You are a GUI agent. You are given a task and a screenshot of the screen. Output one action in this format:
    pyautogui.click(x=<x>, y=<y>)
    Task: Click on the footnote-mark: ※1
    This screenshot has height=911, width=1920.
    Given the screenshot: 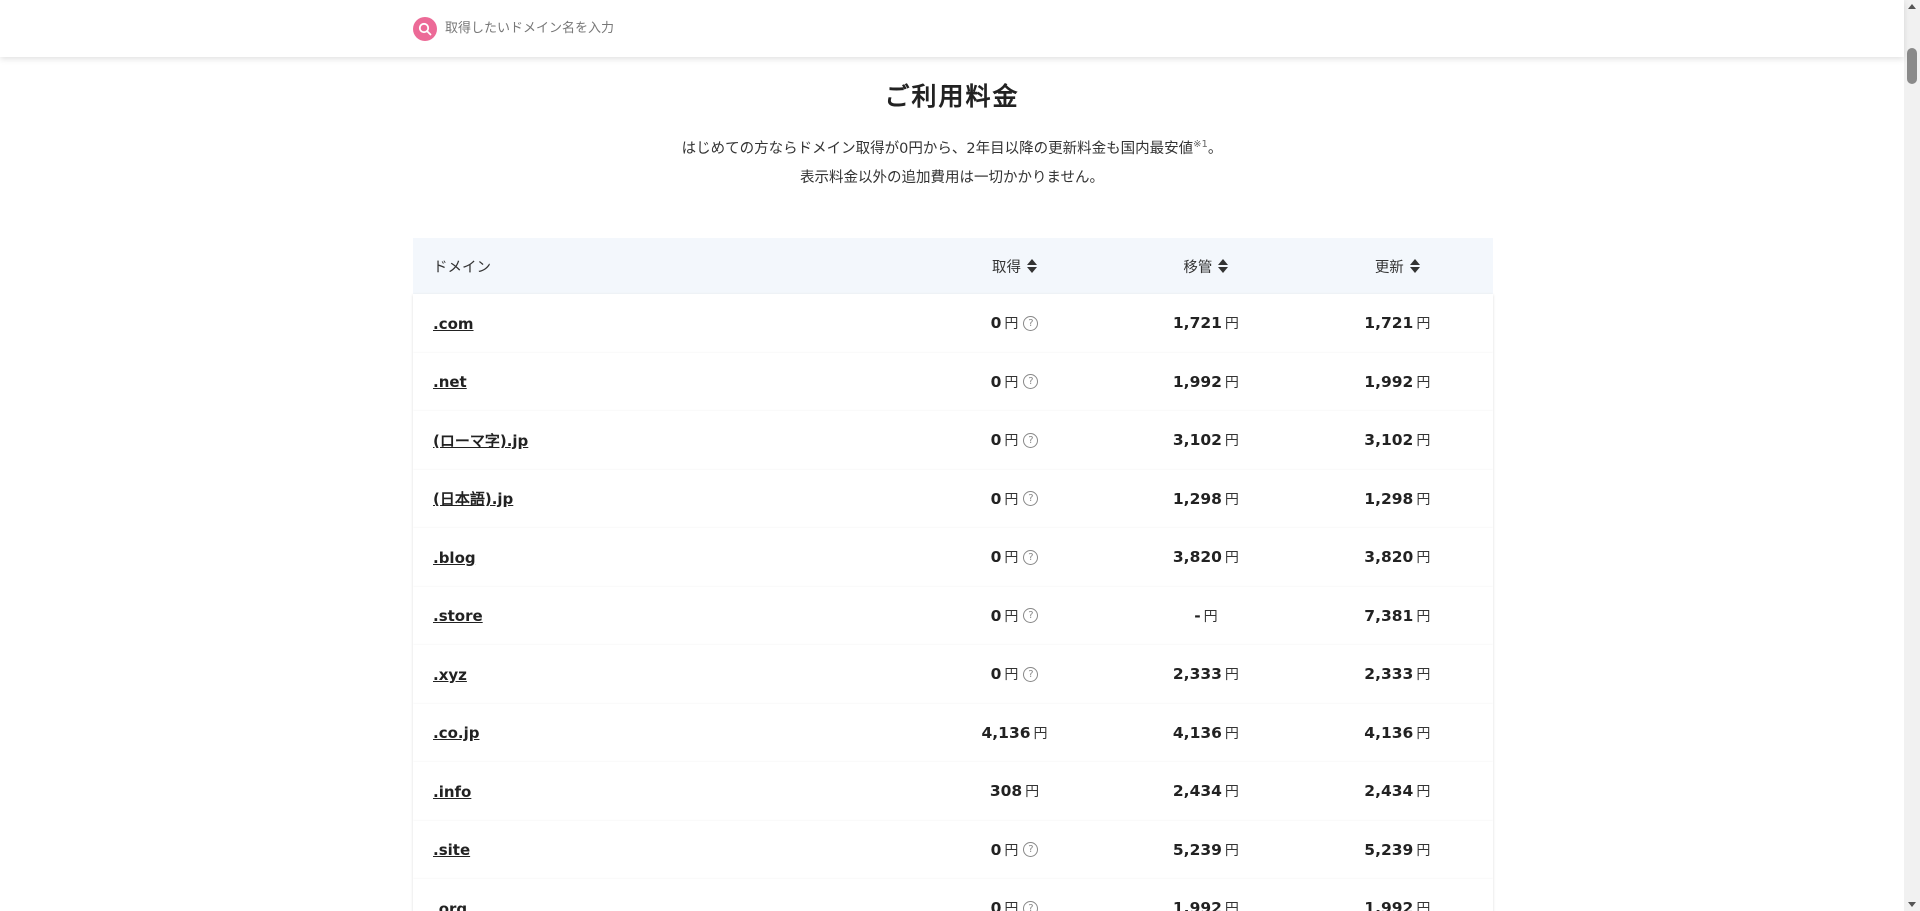 What is the action you would take?
    pyautogui.click(x=1200, y=144)
    